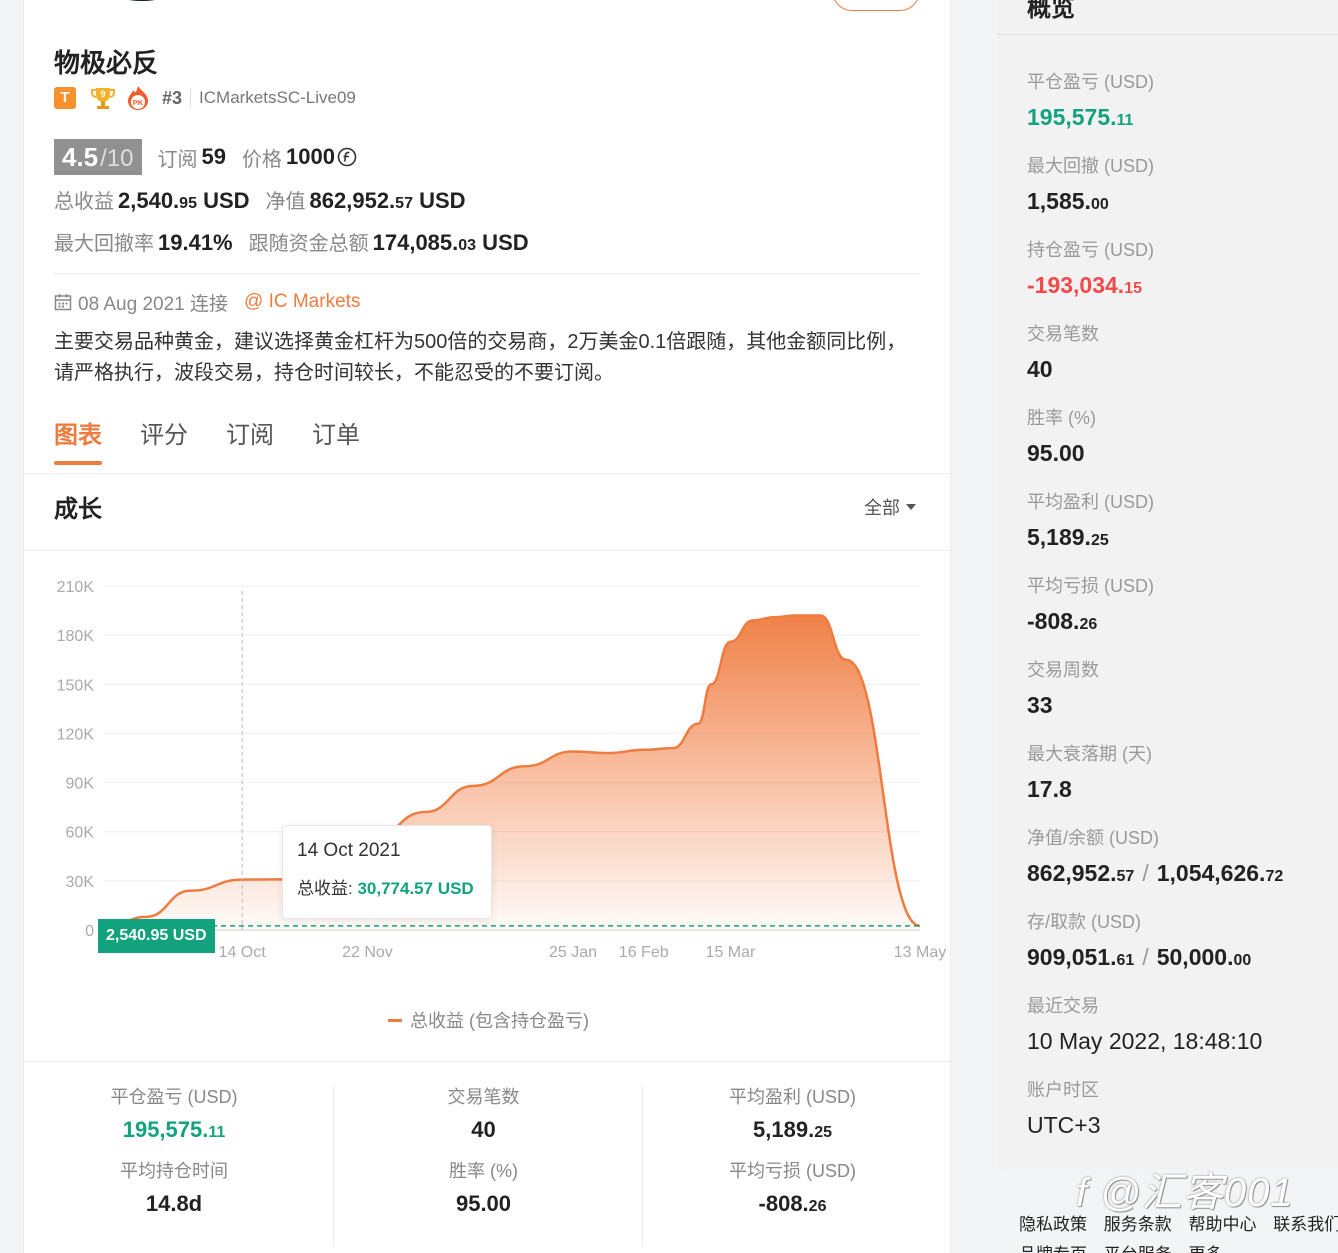 The width and height of the screenshot is (1338, 1253). Describe the element at coordinates (164, 445) in the screenshot. I see `tab-rating: 评分` at that location.